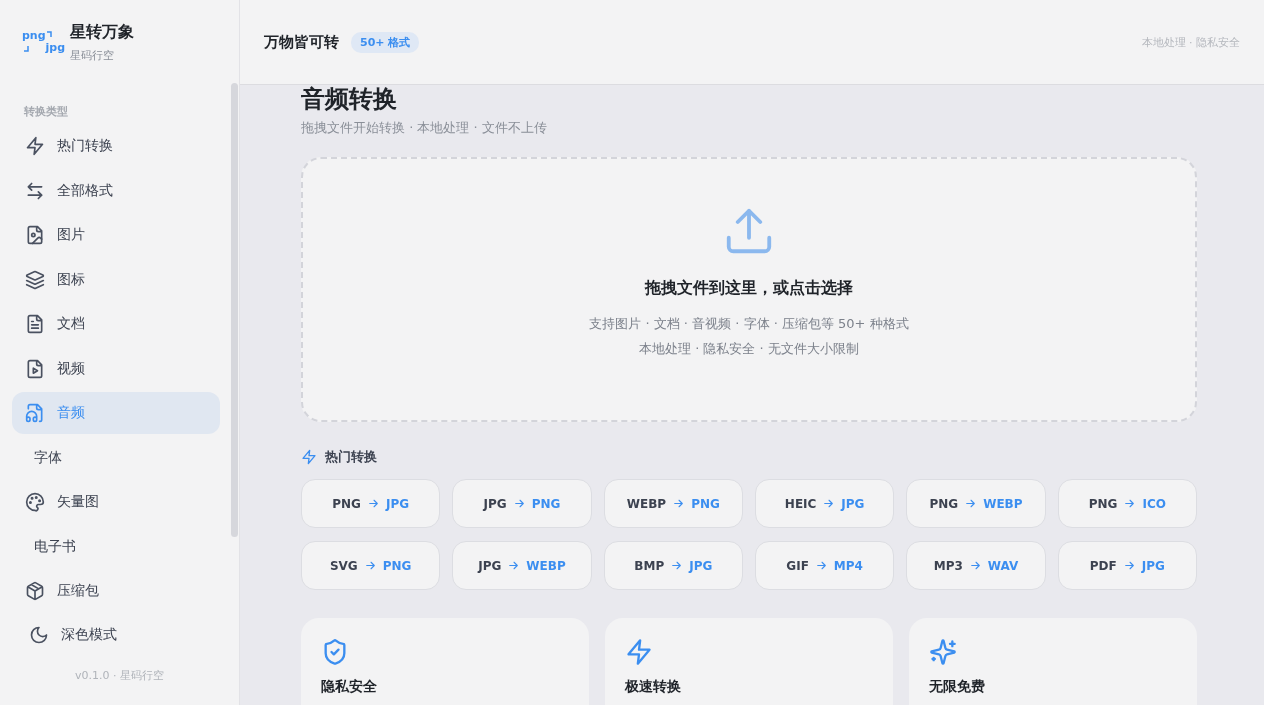 The height and width of the screenshot is (705, 1264). I want to click on conversion-button: PNG ICO, so click(1127, 503).